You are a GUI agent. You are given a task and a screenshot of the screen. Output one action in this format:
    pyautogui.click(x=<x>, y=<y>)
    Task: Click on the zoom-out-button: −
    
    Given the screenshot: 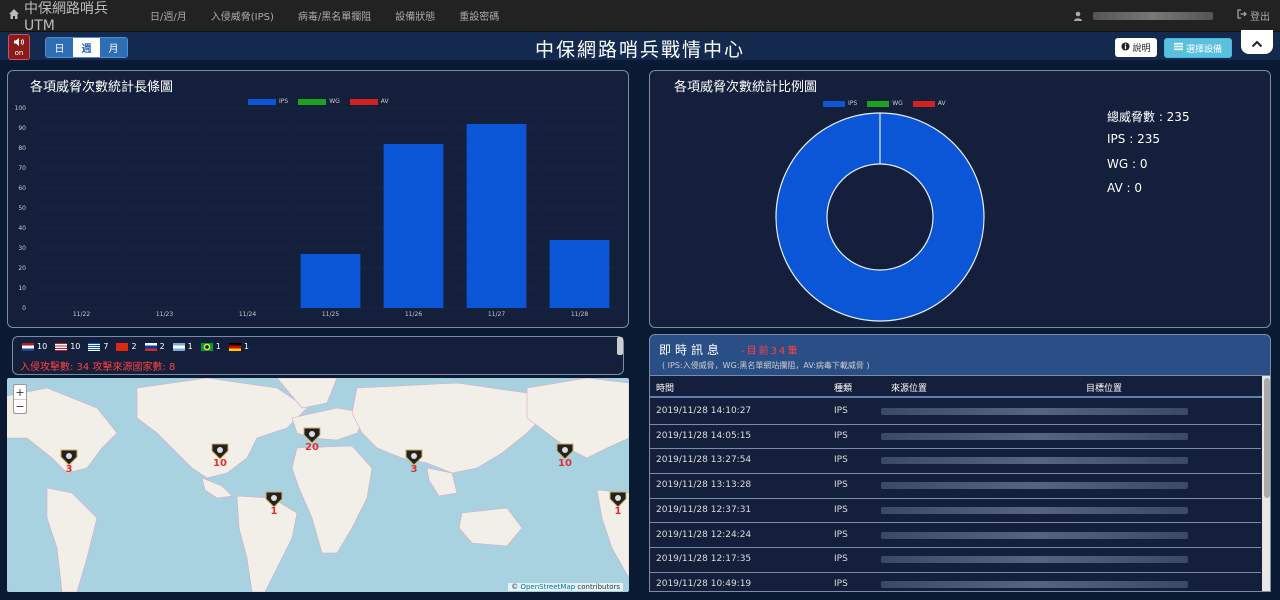 What is the action you would take?
    pyautogui.click(x=20, y=406)
    